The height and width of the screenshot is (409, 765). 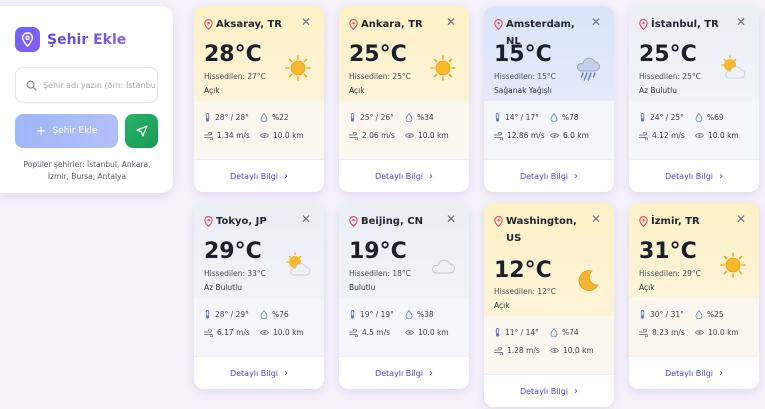 I want to click on partly-cloudy-icon, so click(x=733, y=68).